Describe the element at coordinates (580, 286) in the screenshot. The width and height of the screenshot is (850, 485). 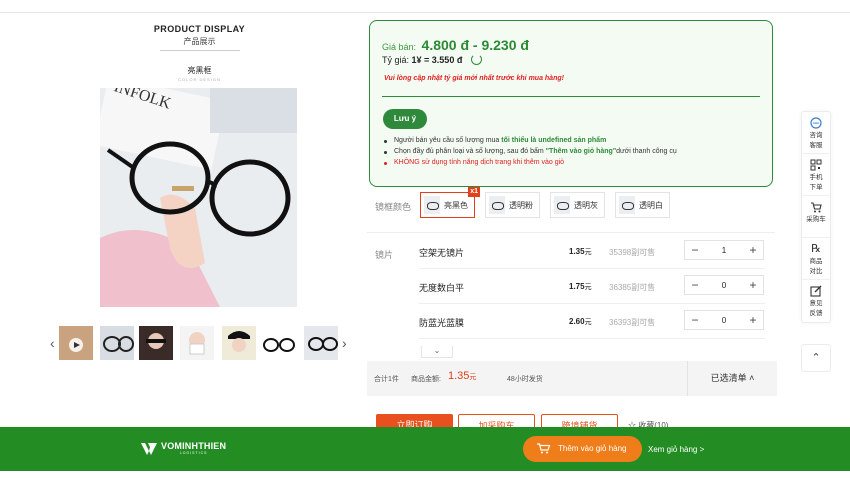
I see `lens-price: 1.75元` at that location.